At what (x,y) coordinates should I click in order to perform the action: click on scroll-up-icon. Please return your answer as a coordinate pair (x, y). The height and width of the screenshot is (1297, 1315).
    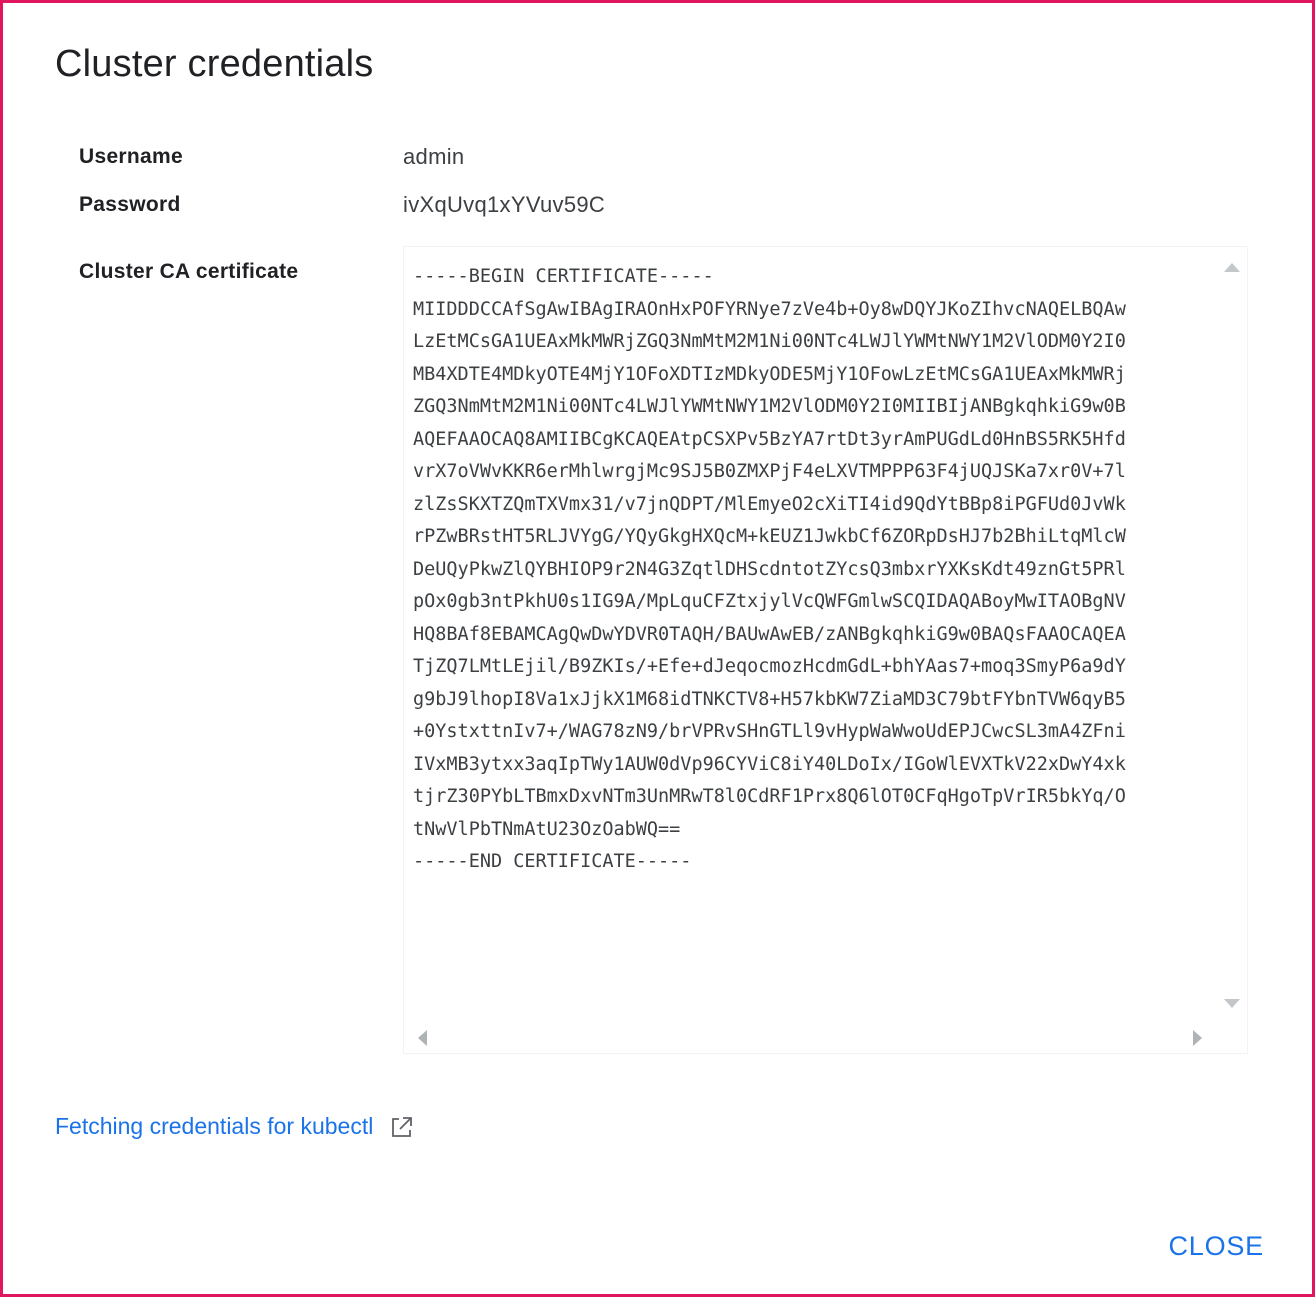
    Looking at the image, I should click on (1232, 267).